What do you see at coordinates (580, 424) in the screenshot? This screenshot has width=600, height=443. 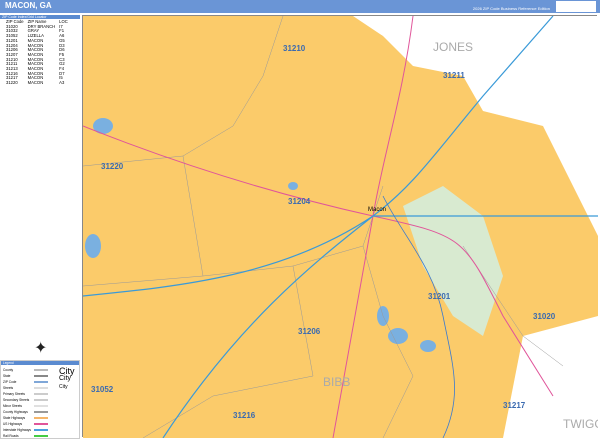 I see `map-label-county: TWIGGS` at bounding box center [580, 424].